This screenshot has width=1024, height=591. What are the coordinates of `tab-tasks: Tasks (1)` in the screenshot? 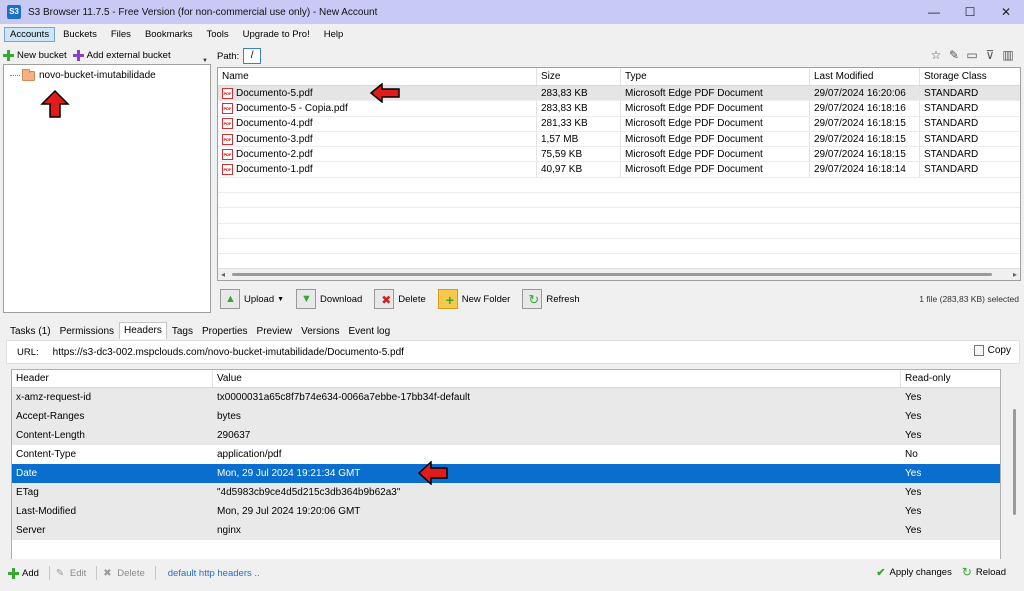 It's located at (30, 331).